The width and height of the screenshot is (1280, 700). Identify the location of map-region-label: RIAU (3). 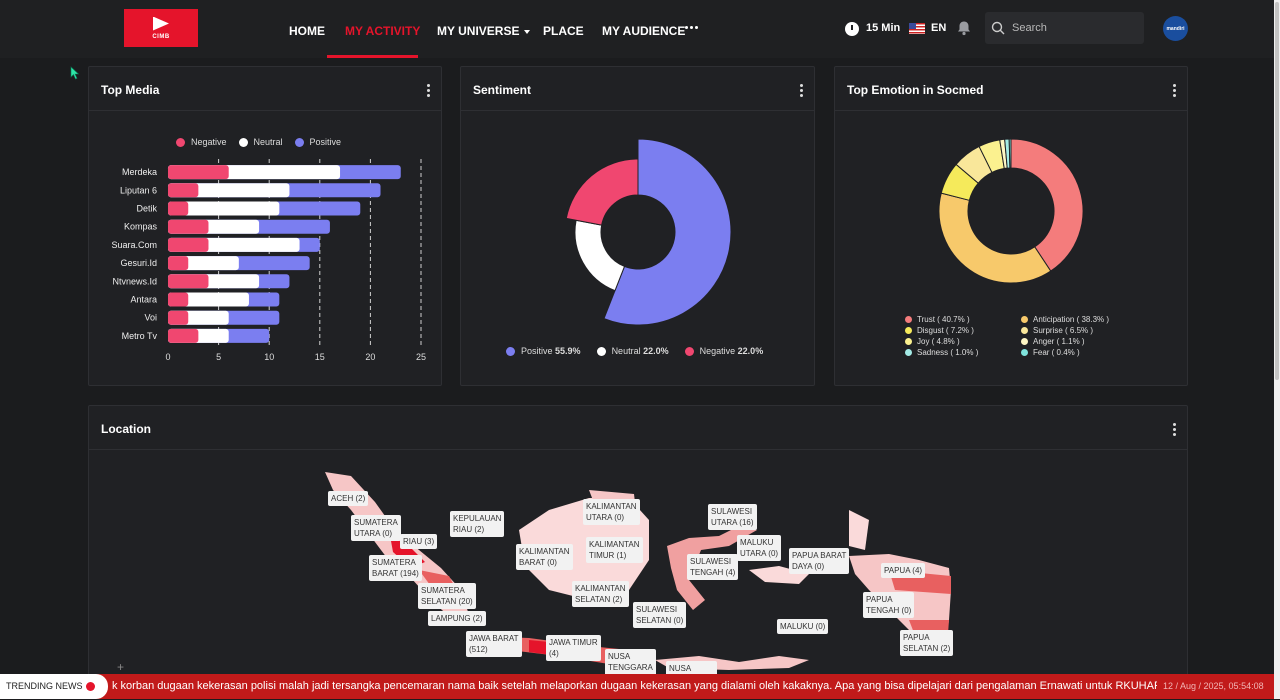
(419, 541).